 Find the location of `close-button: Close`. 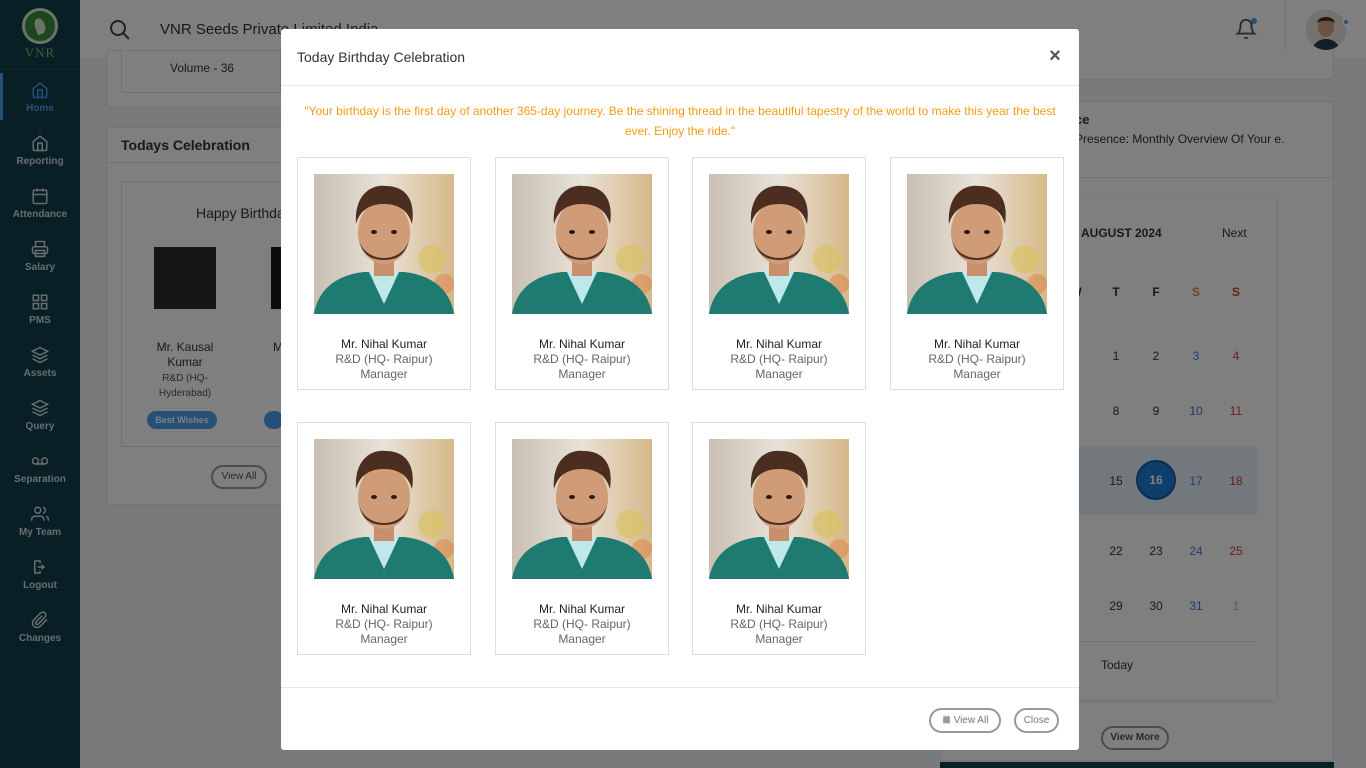

close-button: Close is located at coordinates (1036, 720).